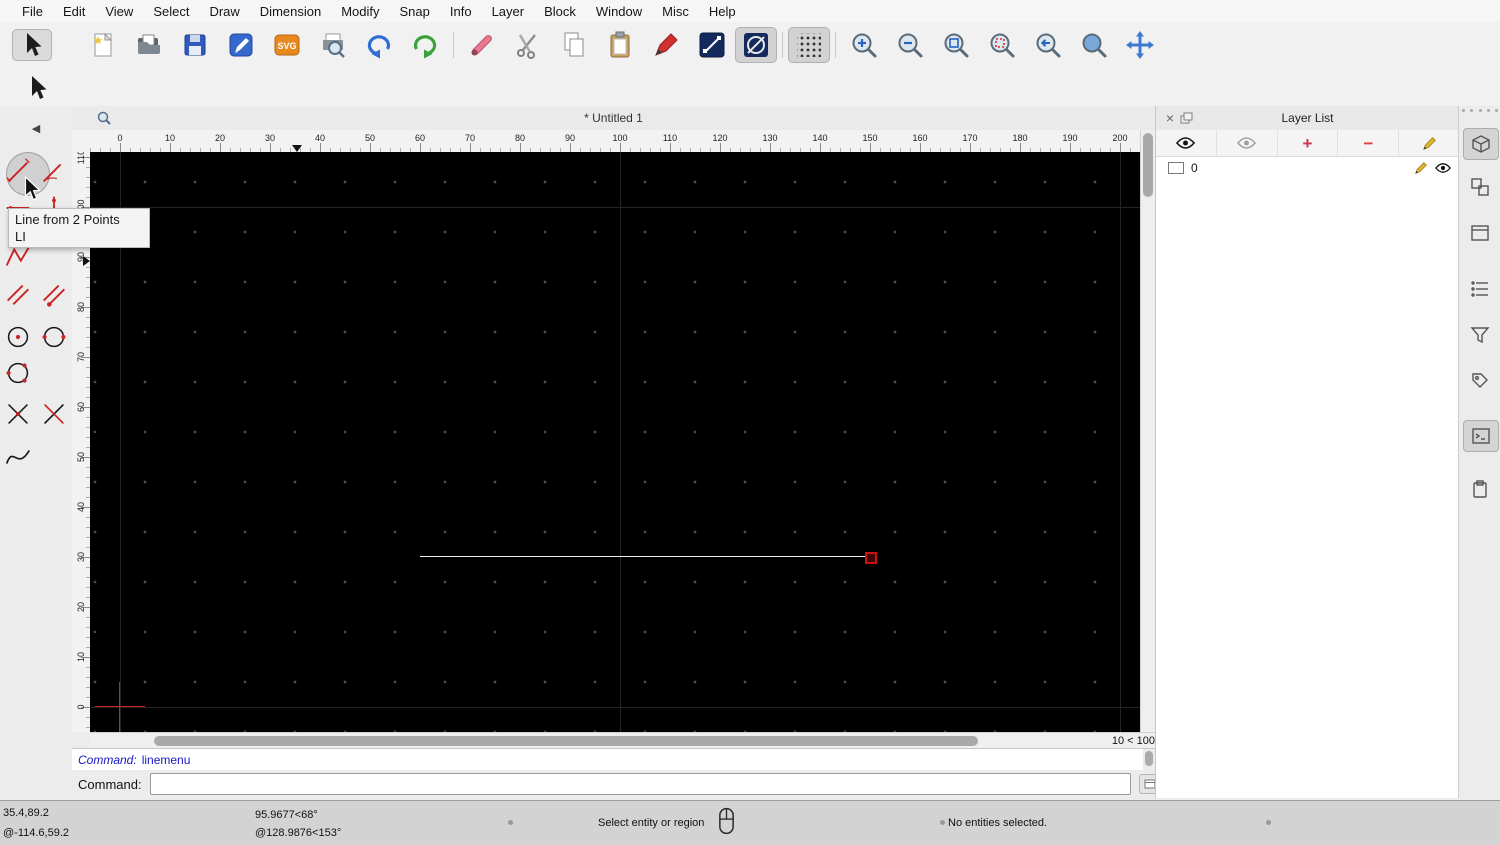 Image resolution: width=1500 pixels, height=845 pixels. Describe the element at coordinates (610, 759) in the screenshot. I see `command-history: Command: linemenu` at that location.